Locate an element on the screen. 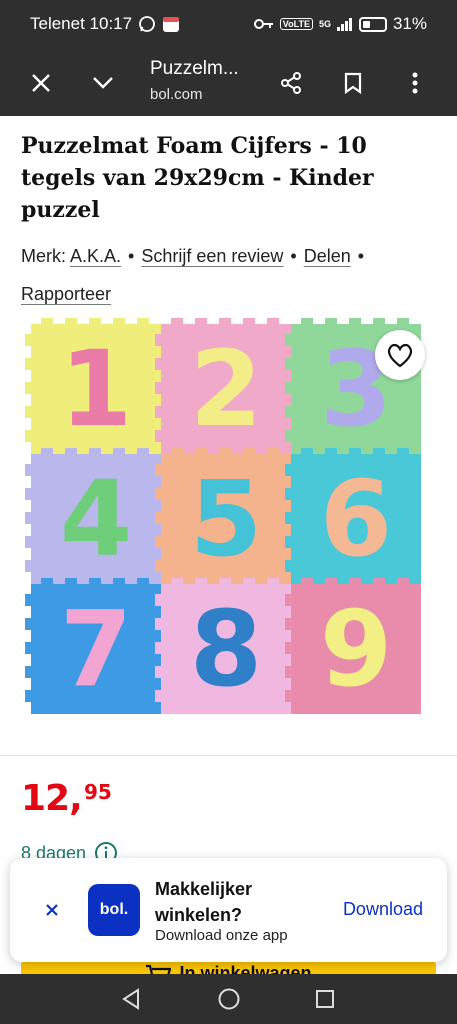  browser-toolbar: Puzzelm... bol.com is located at coordinates (228, 83).